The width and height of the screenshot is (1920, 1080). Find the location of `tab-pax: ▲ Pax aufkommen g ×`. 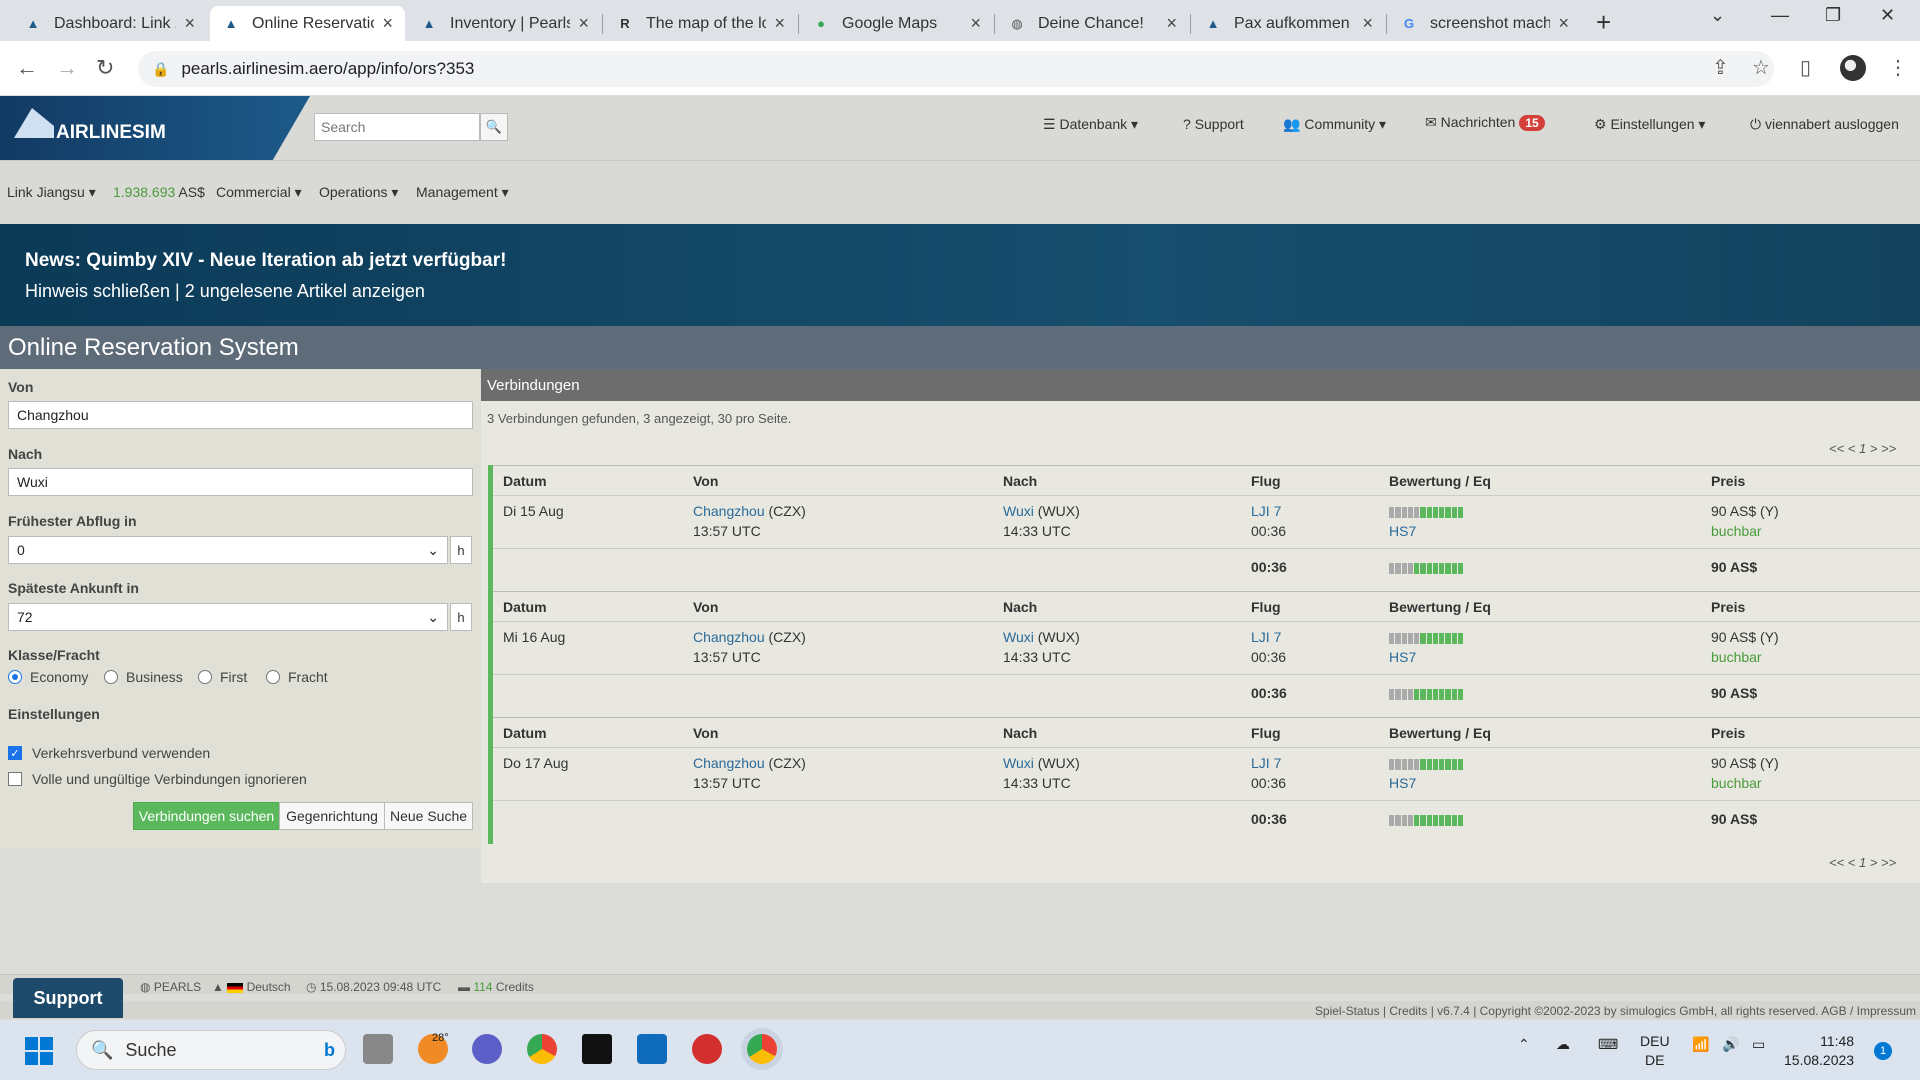

tab-pax: ▲ Pax aufkommen g × is located at coordinates (1288, 23).